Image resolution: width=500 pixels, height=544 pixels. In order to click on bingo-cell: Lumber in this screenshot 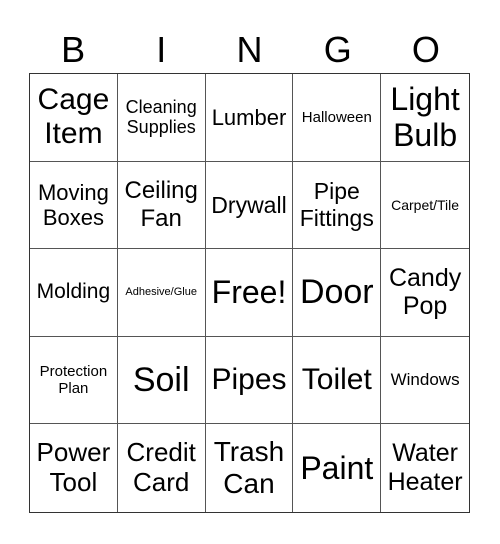, I will do `click(249, 118)`.